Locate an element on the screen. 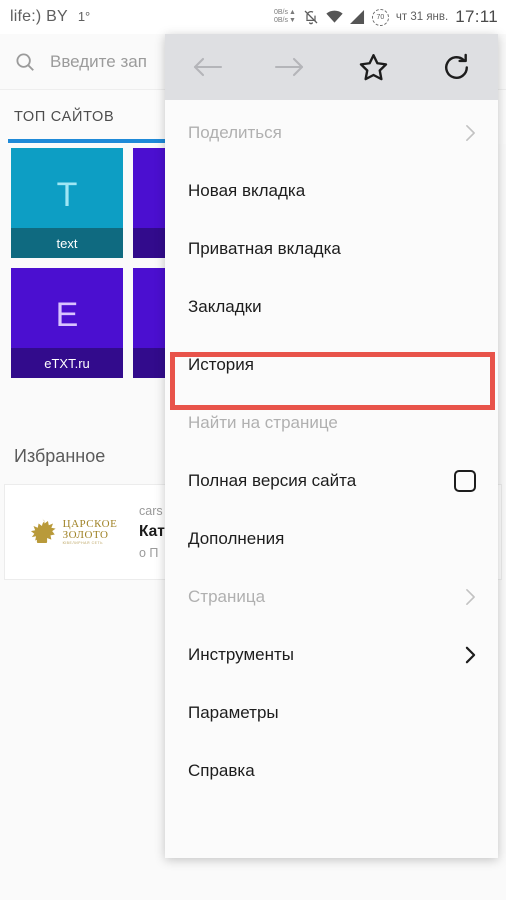  top-site-tile: E eTXT.ru is located at coordinates (67, 323).